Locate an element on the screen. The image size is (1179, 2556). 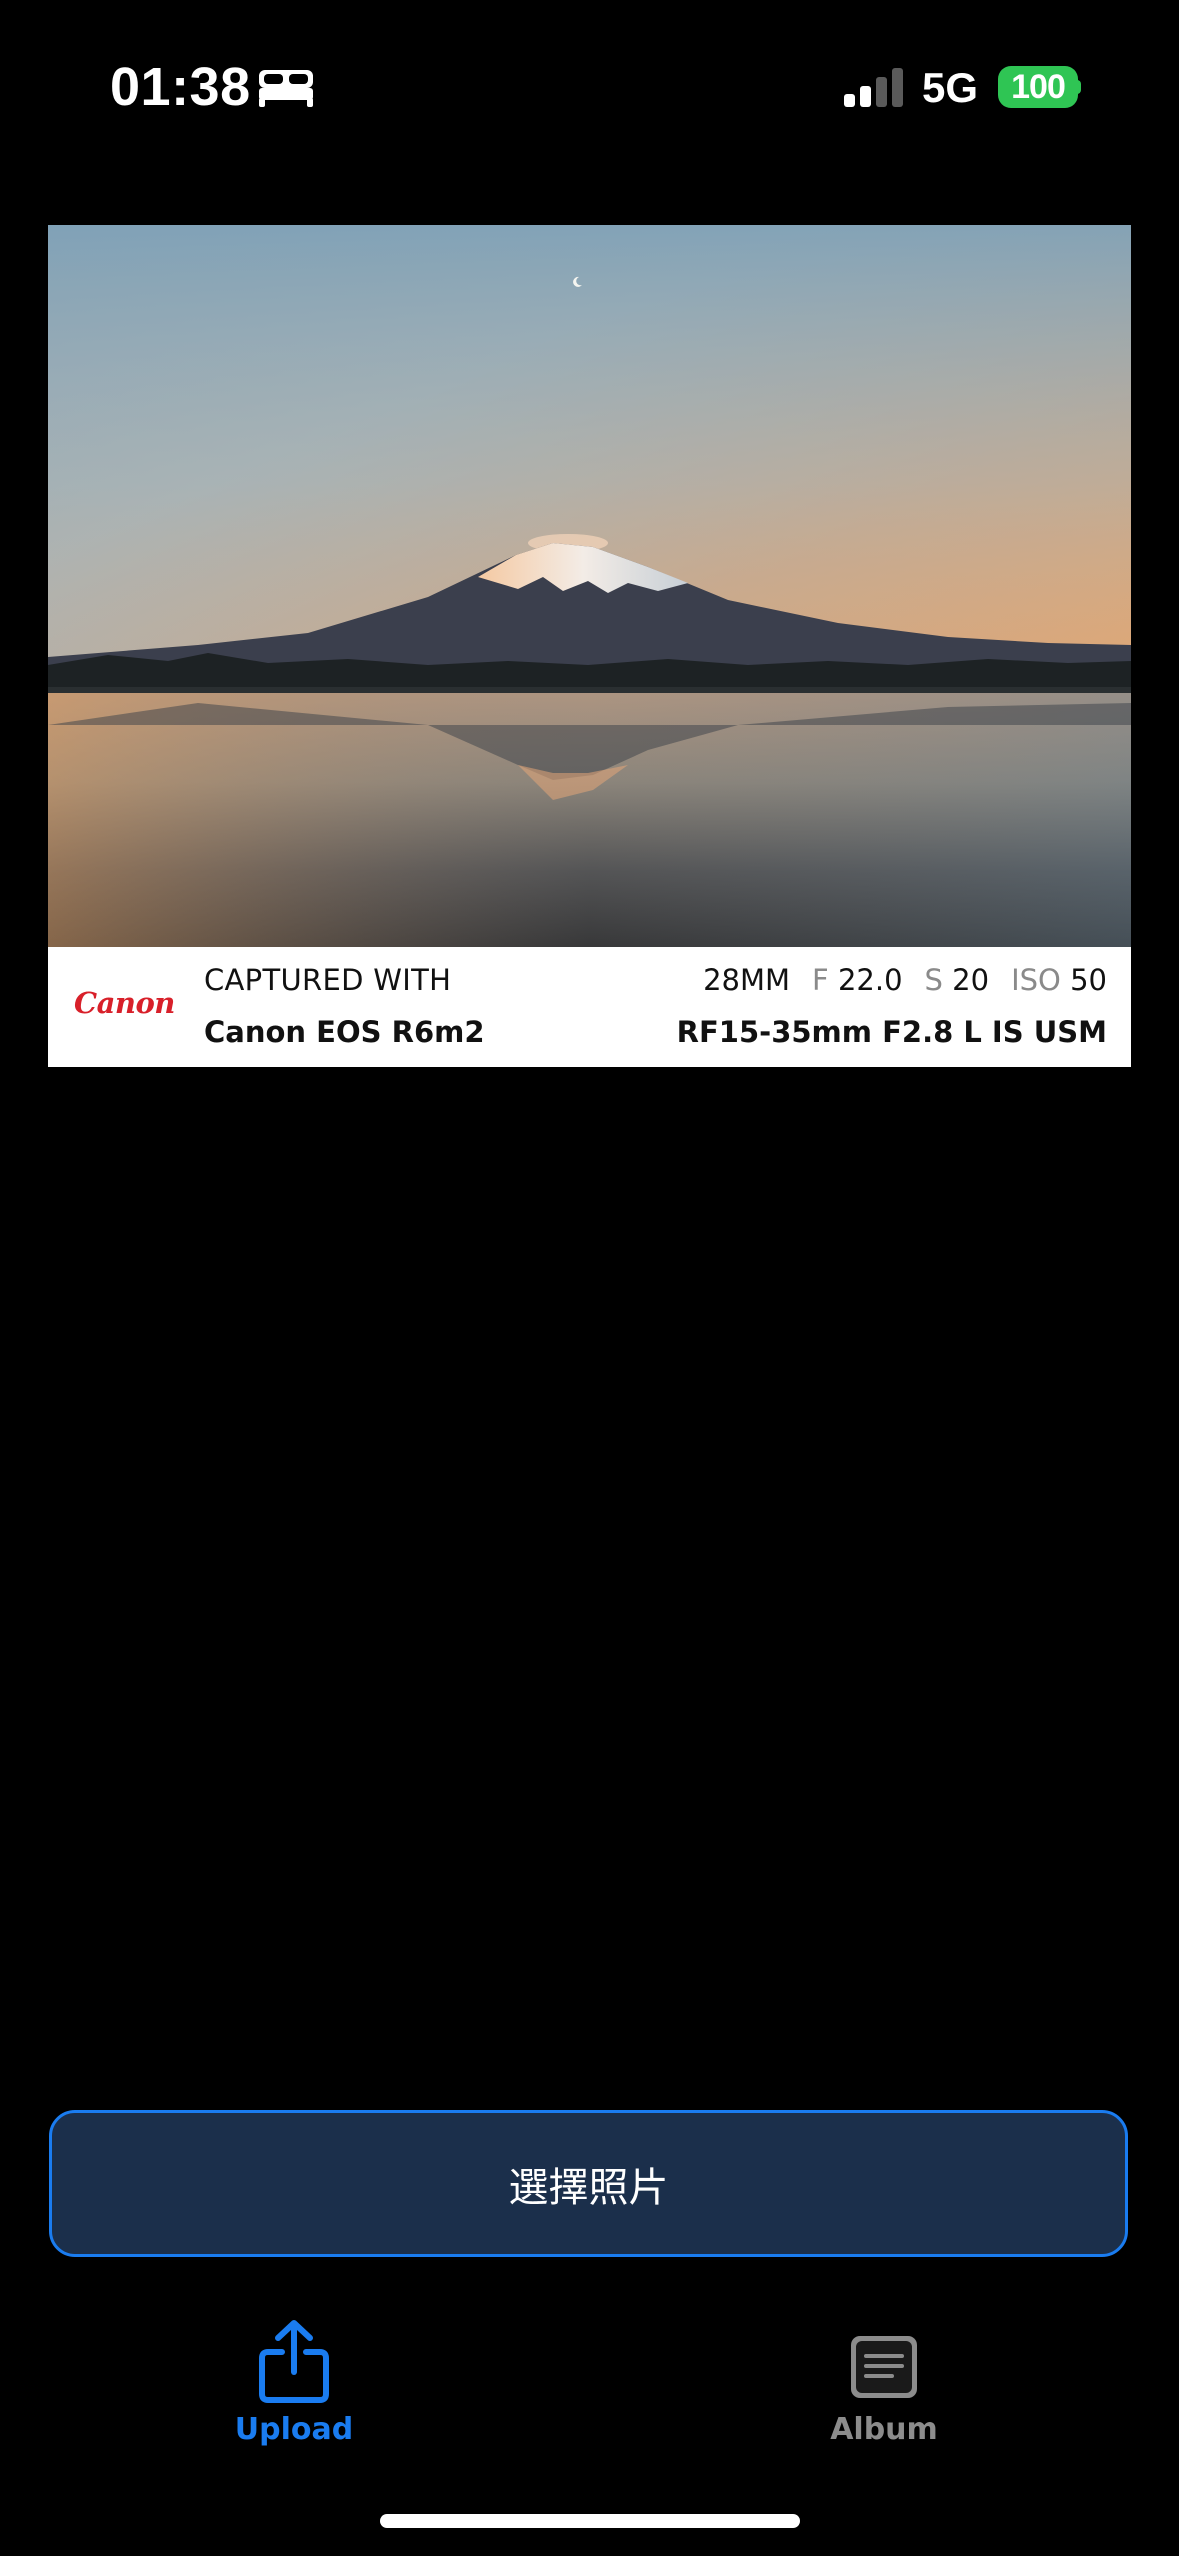
network-type: 5G is located at coordinates (950, 87).